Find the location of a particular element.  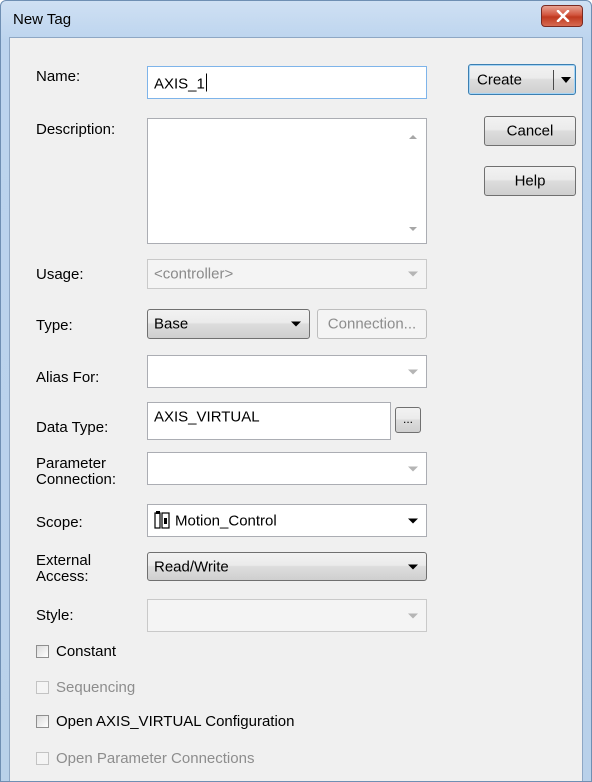

close-icon is located at coordinates (563, 16).